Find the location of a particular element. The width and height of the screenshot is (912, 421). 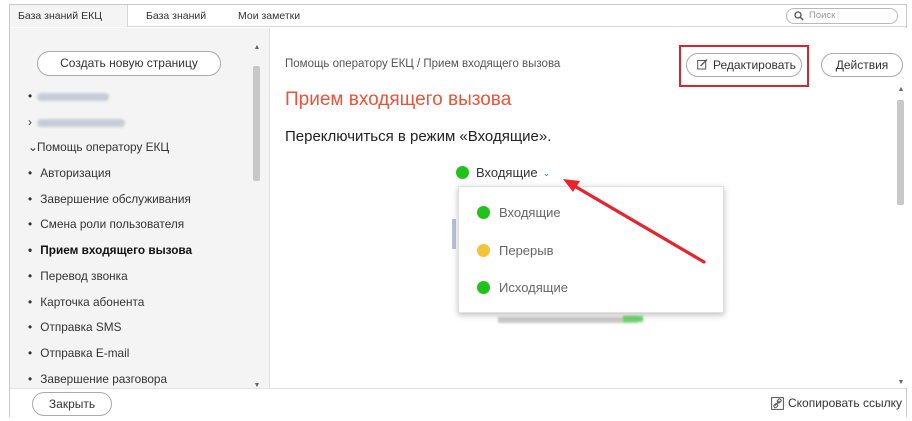

search-input: Поиск is located at coordinates (842, 16).